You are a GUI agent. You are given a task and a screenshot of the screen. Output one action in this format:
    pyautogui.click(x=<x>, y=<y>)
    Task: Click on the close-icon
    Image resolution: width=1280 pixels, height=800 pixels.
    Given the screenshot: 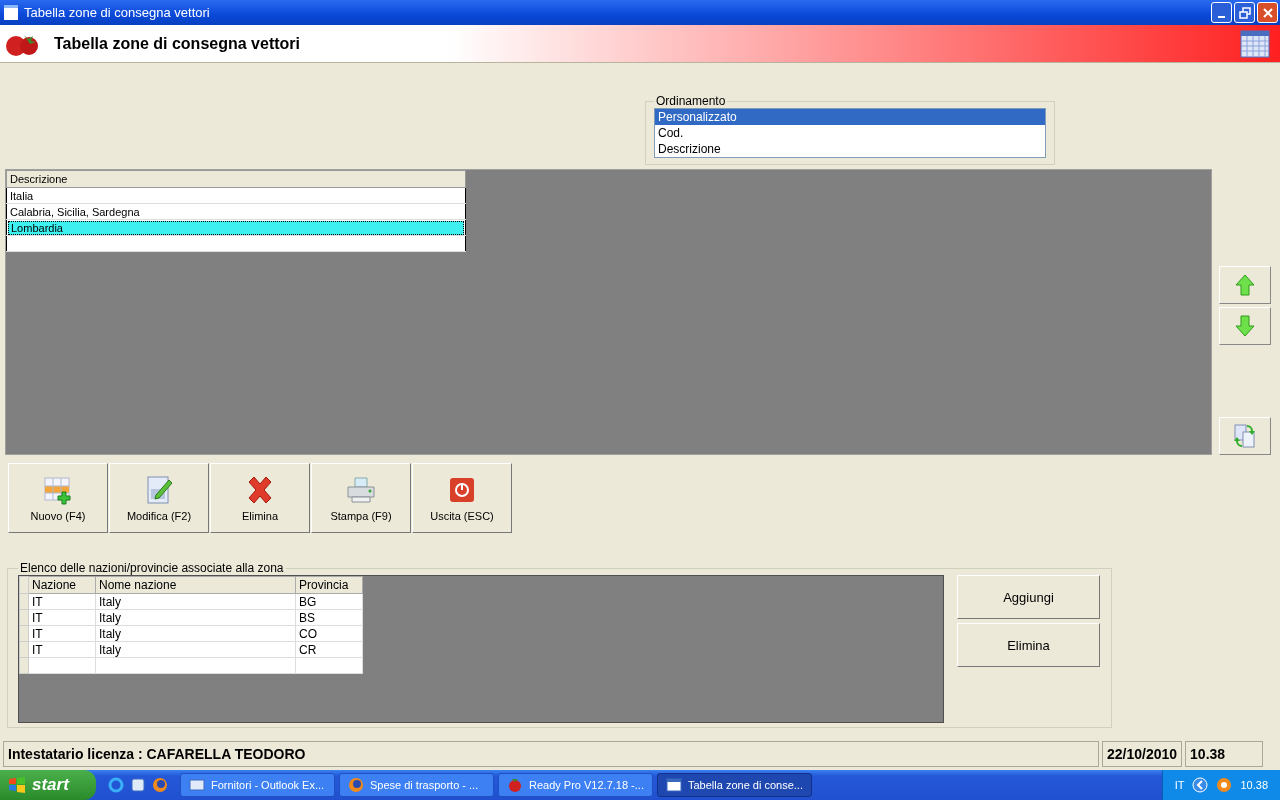 What is the action you would take?
    pyautogui.click(x=1267, y=12)
    